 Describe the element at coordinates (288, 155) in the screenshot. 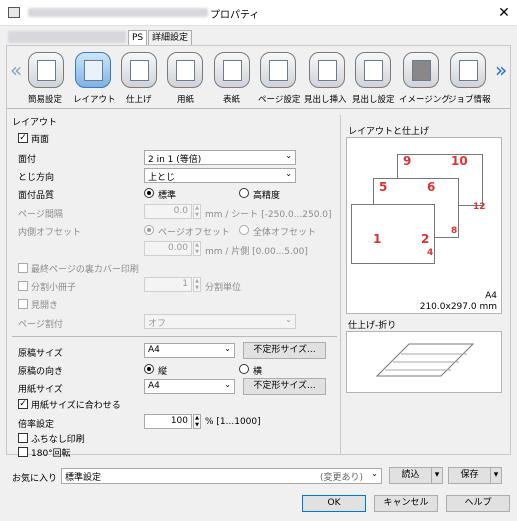

I see `chevron-down-icon: ⌄` at that location.